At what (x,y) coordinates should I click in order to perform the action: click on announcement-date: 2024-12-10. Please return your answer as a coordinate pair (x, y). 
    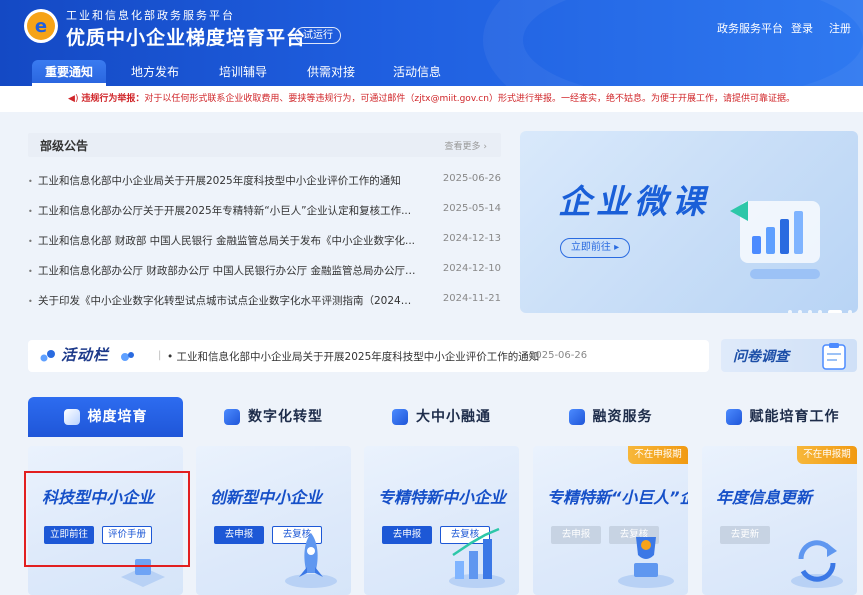
    Looking at the image, I should click on (471, 268).